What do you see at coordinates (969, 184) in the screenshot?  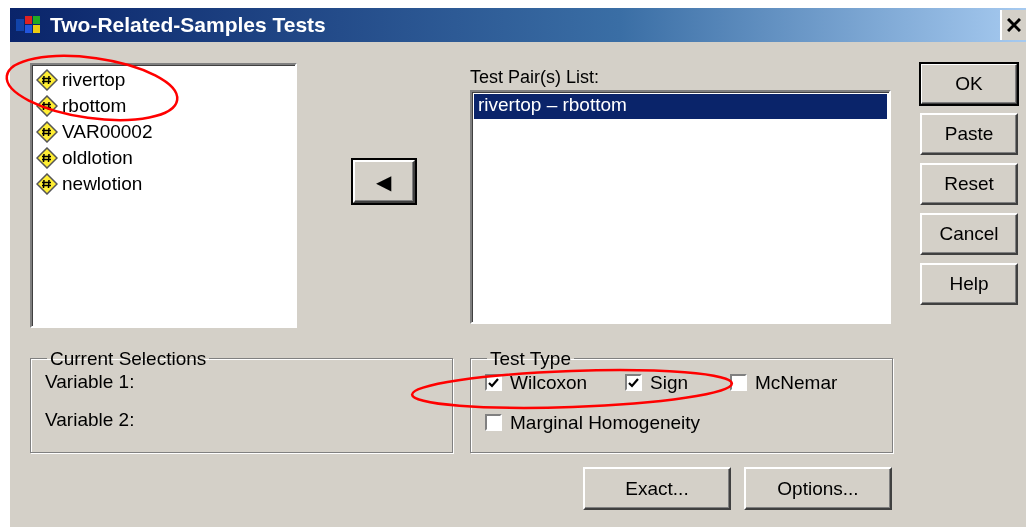 I see `dialog-button: Reset` at bounding box center [969, 184].